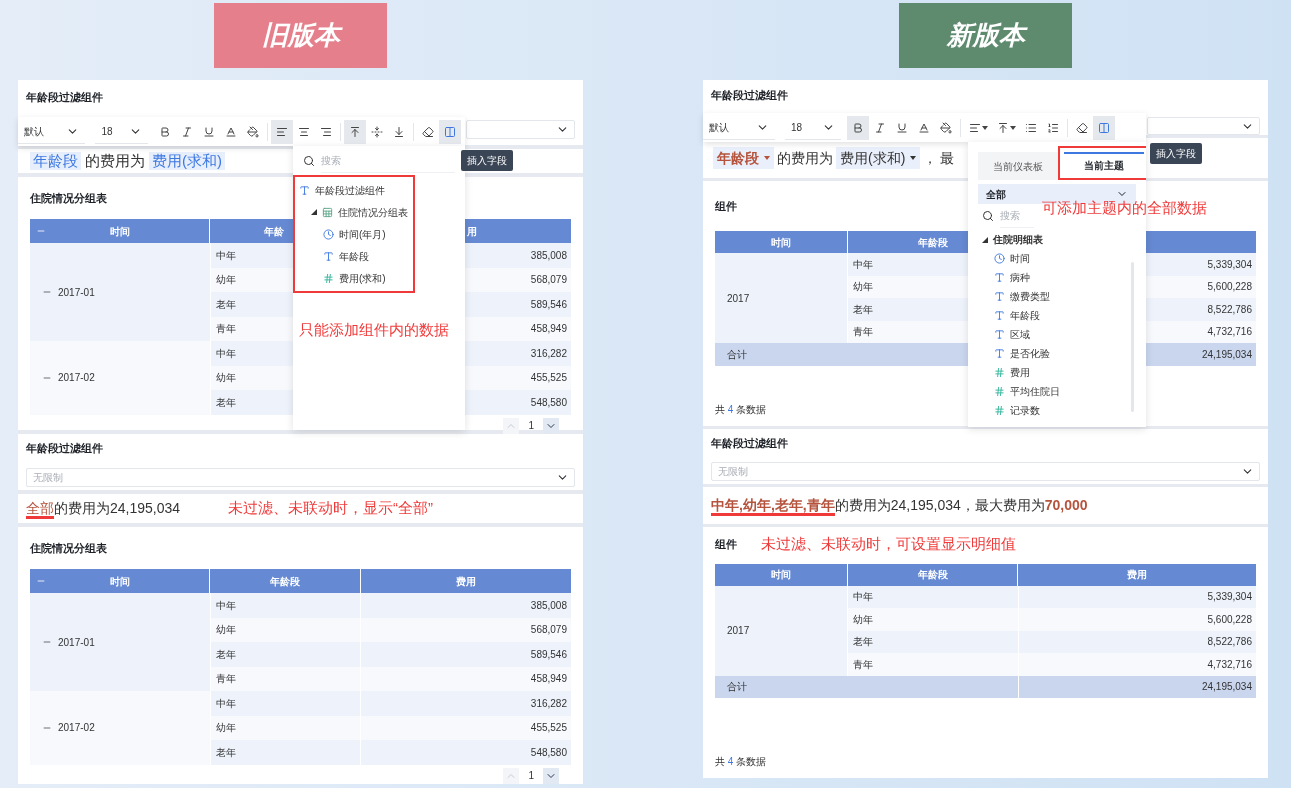  Describe the element at coordinates (985, 35) in the screenshot. I see `version-banner: 新版本` at that location.